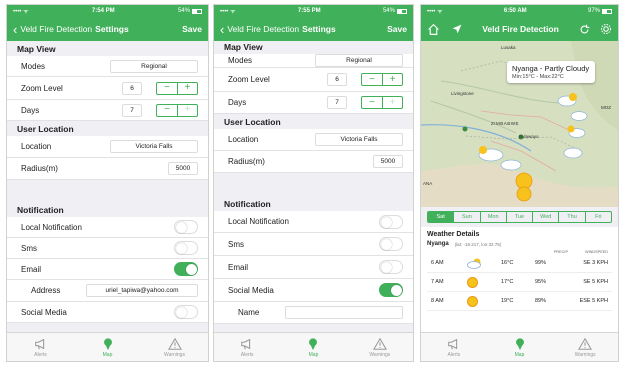  I want to click on name-row: Name, so click(313, 313).